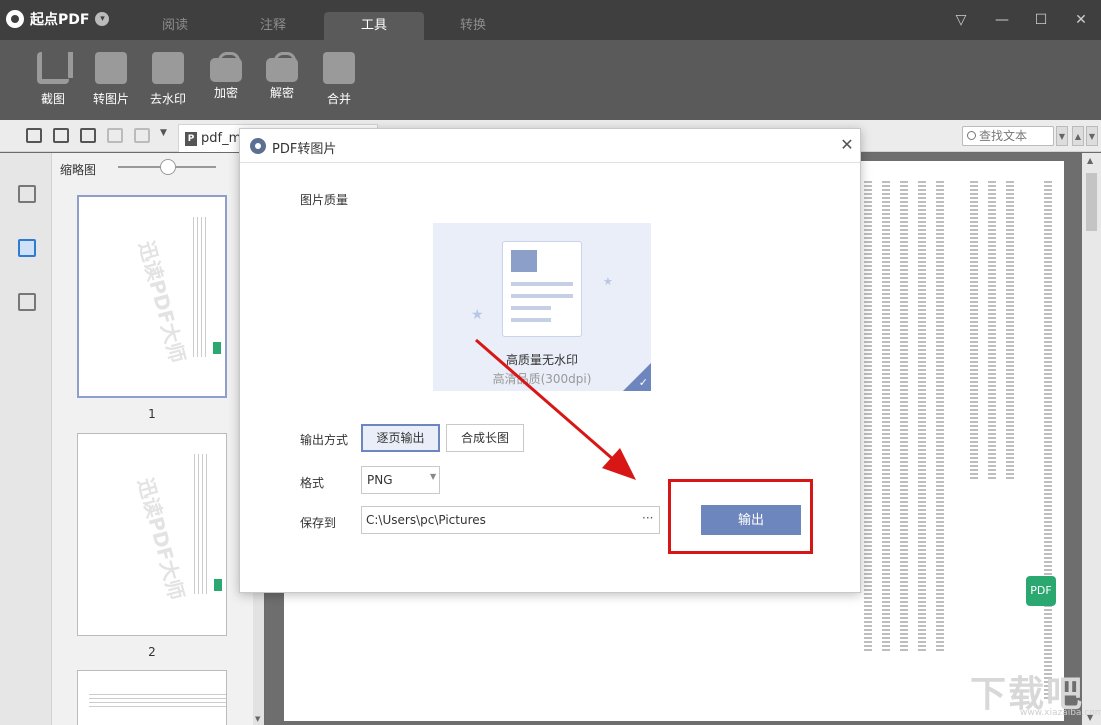 The width and height of the screenshot is (1101, 725). I want to click on site-watermark-url: www.xiazaiba.com, so click(1060, 713).